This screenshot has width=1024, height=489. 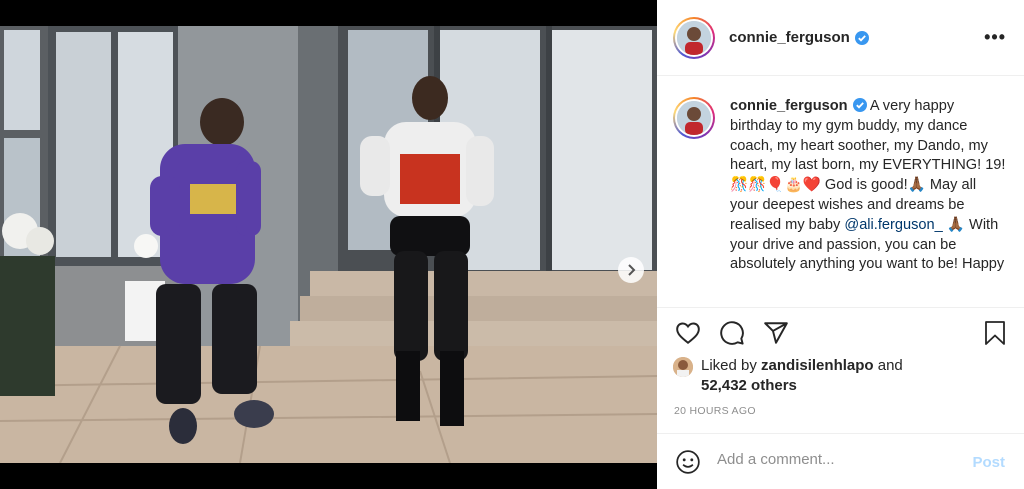 I want to click on more-icon: •••, so click(x=995, y=37).